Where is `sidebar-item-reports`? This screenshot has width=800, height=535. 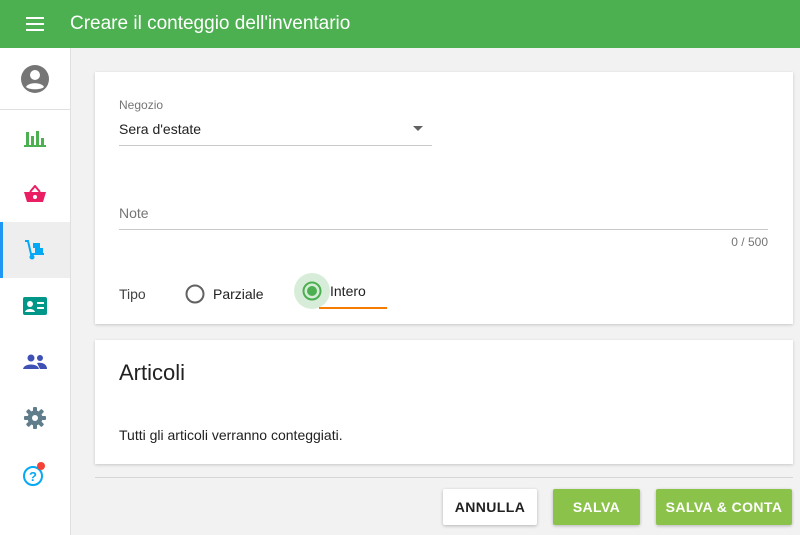
sidebar-item-reports is located at coordinates (35, 138).